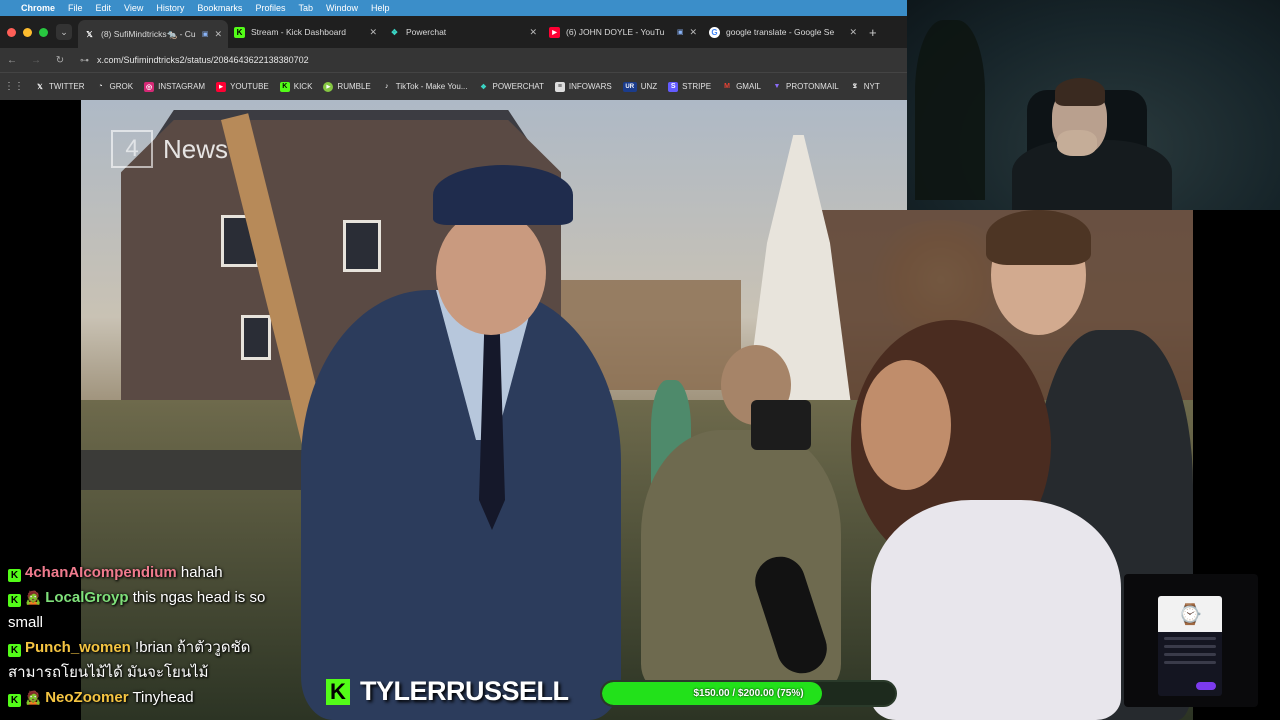 This screenshot has height=720, width=1280. What do you see at coordinates (75, 8) in the screenshot?
I see `menu-file: File` at bounding box center [75, 8].